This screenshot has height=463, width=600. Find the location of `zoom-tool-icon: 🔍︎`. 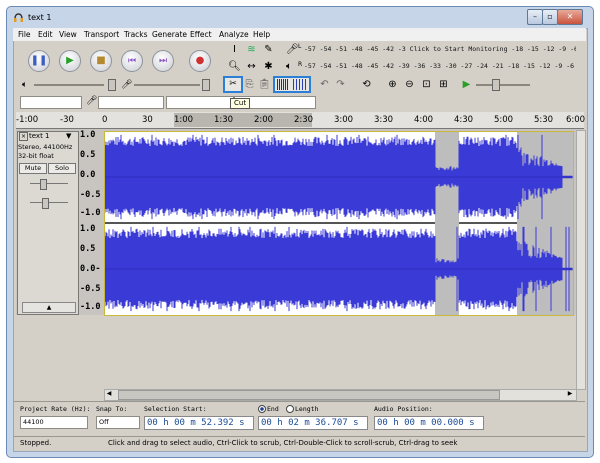

zoom-tool-icon: 🔍︎ is located at coordinates (234, 66).